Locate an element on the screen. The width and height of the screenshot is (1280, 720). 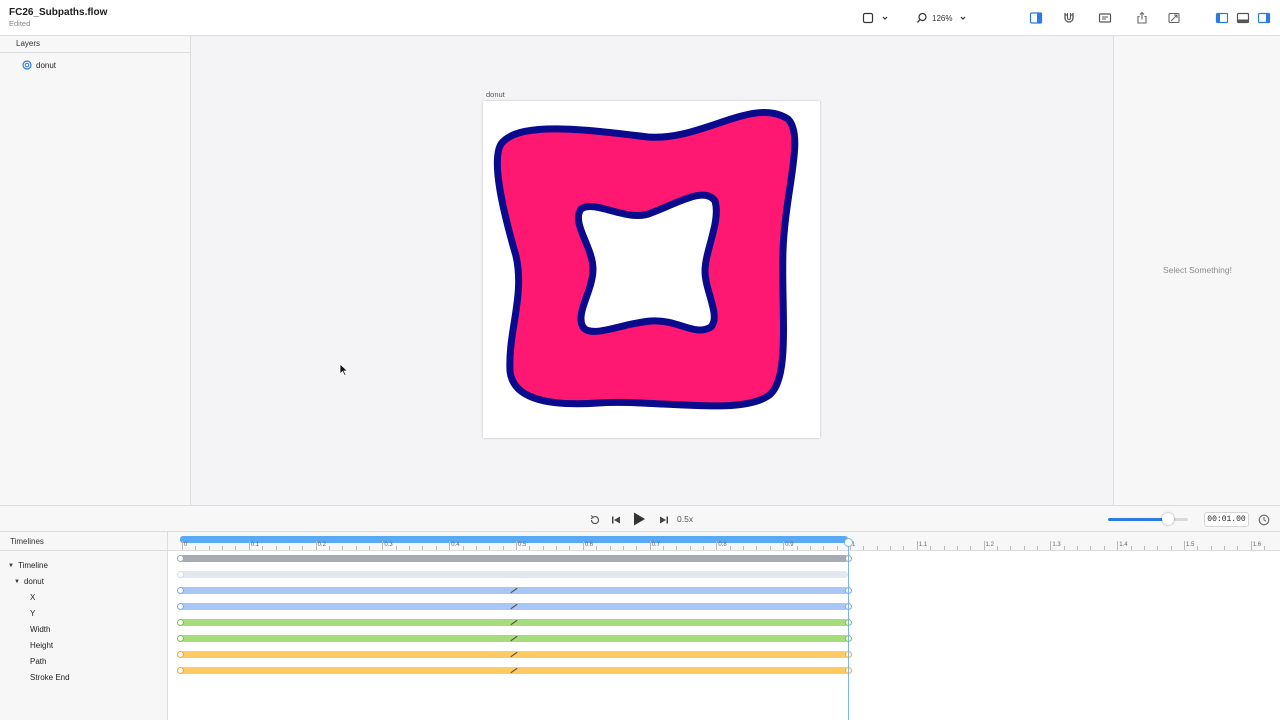
loop-icon is located at coordinates (595, 520).